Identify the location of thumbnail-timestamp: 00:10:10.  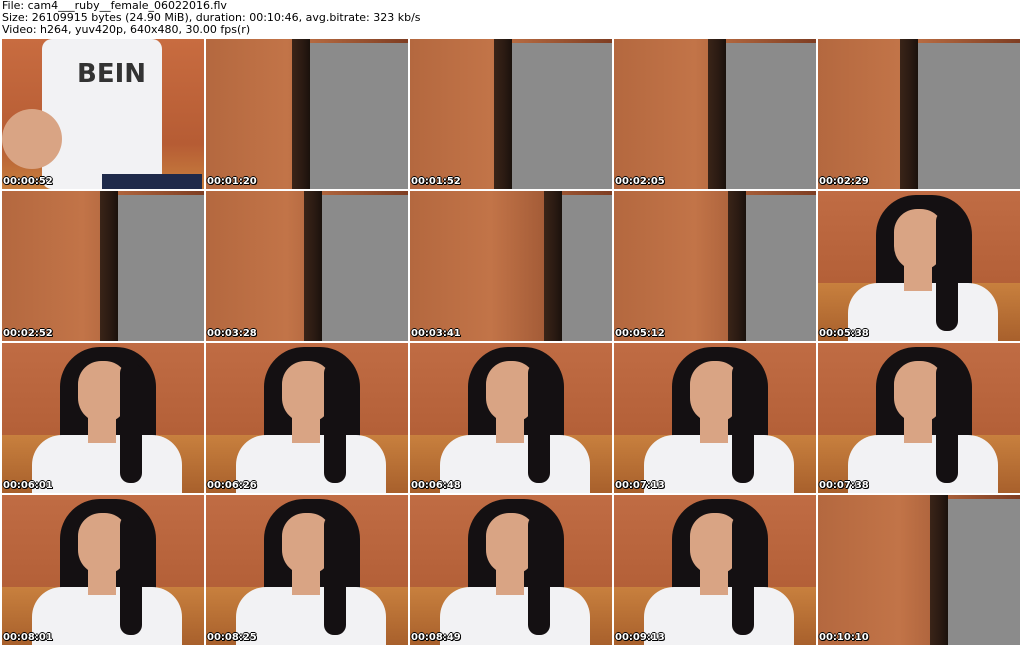
(844, 637).